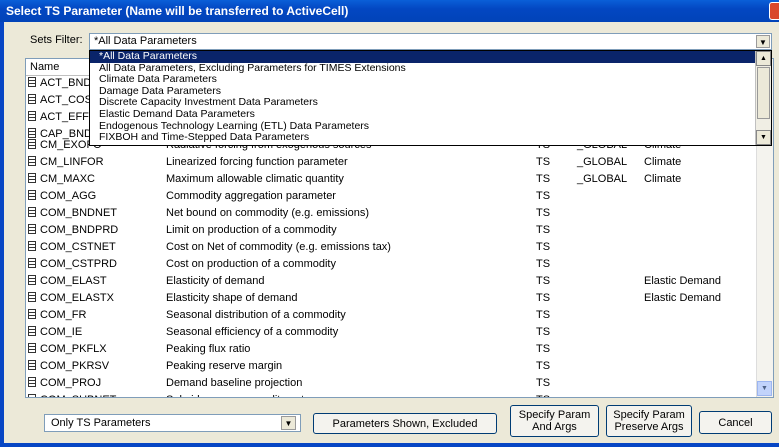  Describe the element at coordinates (252, 332) in the screenshot. I see `row-description: Seasonal efficiency of a commodity` at that location.